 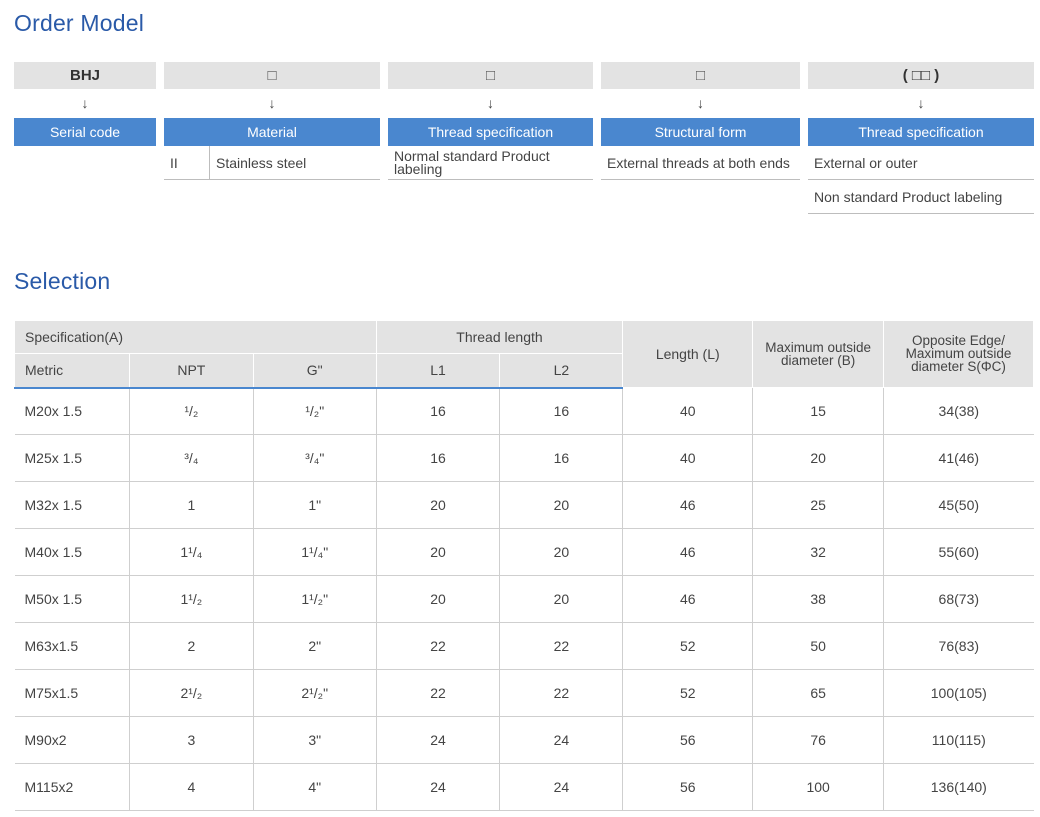 I want to click on order-model-title: Order Model, so click(x=79, y=23).